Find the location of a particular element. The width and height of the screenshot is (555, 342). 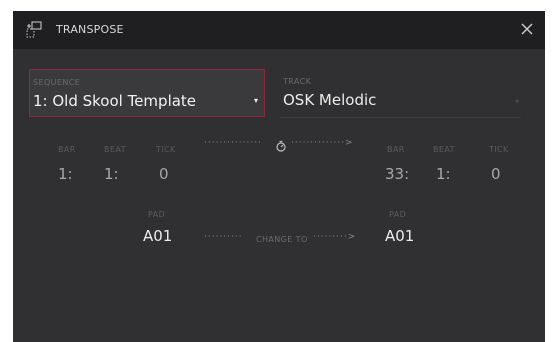

close-button is located at coordinates (527, 29).